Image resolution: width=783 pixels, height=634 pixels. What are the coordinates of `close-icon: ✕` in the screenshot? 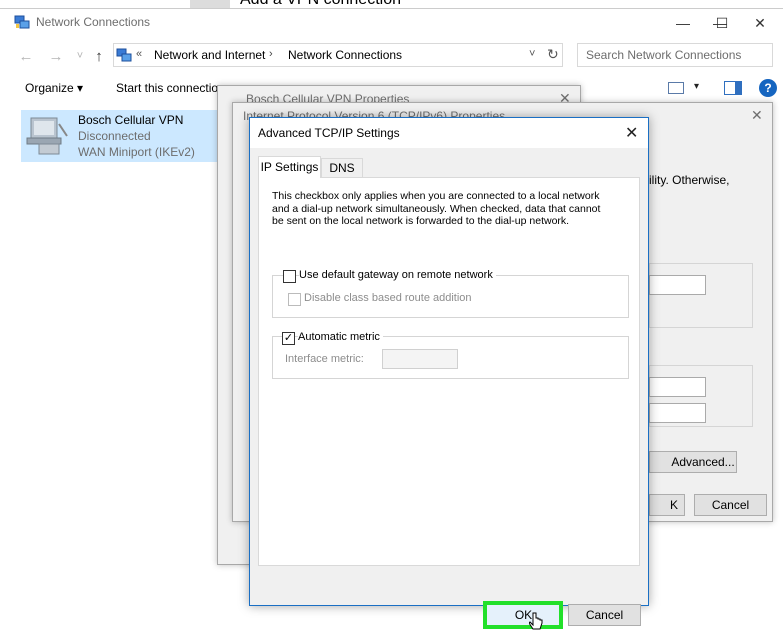 It's located at (760, 23).